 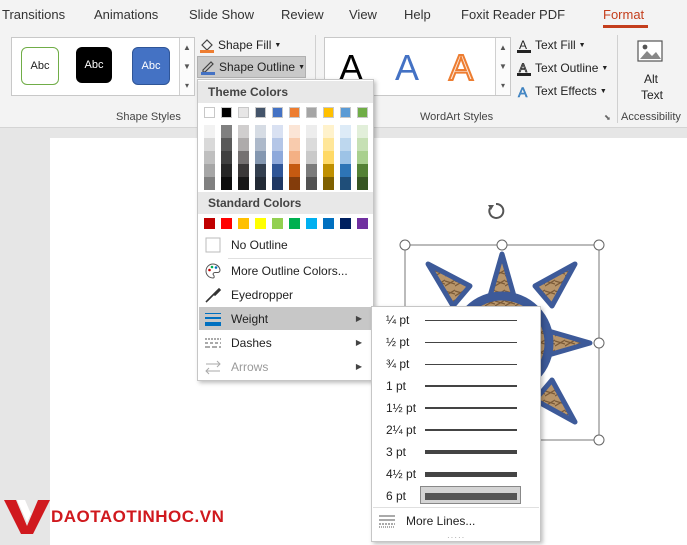 What do you see at coordinates (94, 65) in the screenshot?
I see `shape-style-preset-2: Abc` at bounding box center [94, 65].